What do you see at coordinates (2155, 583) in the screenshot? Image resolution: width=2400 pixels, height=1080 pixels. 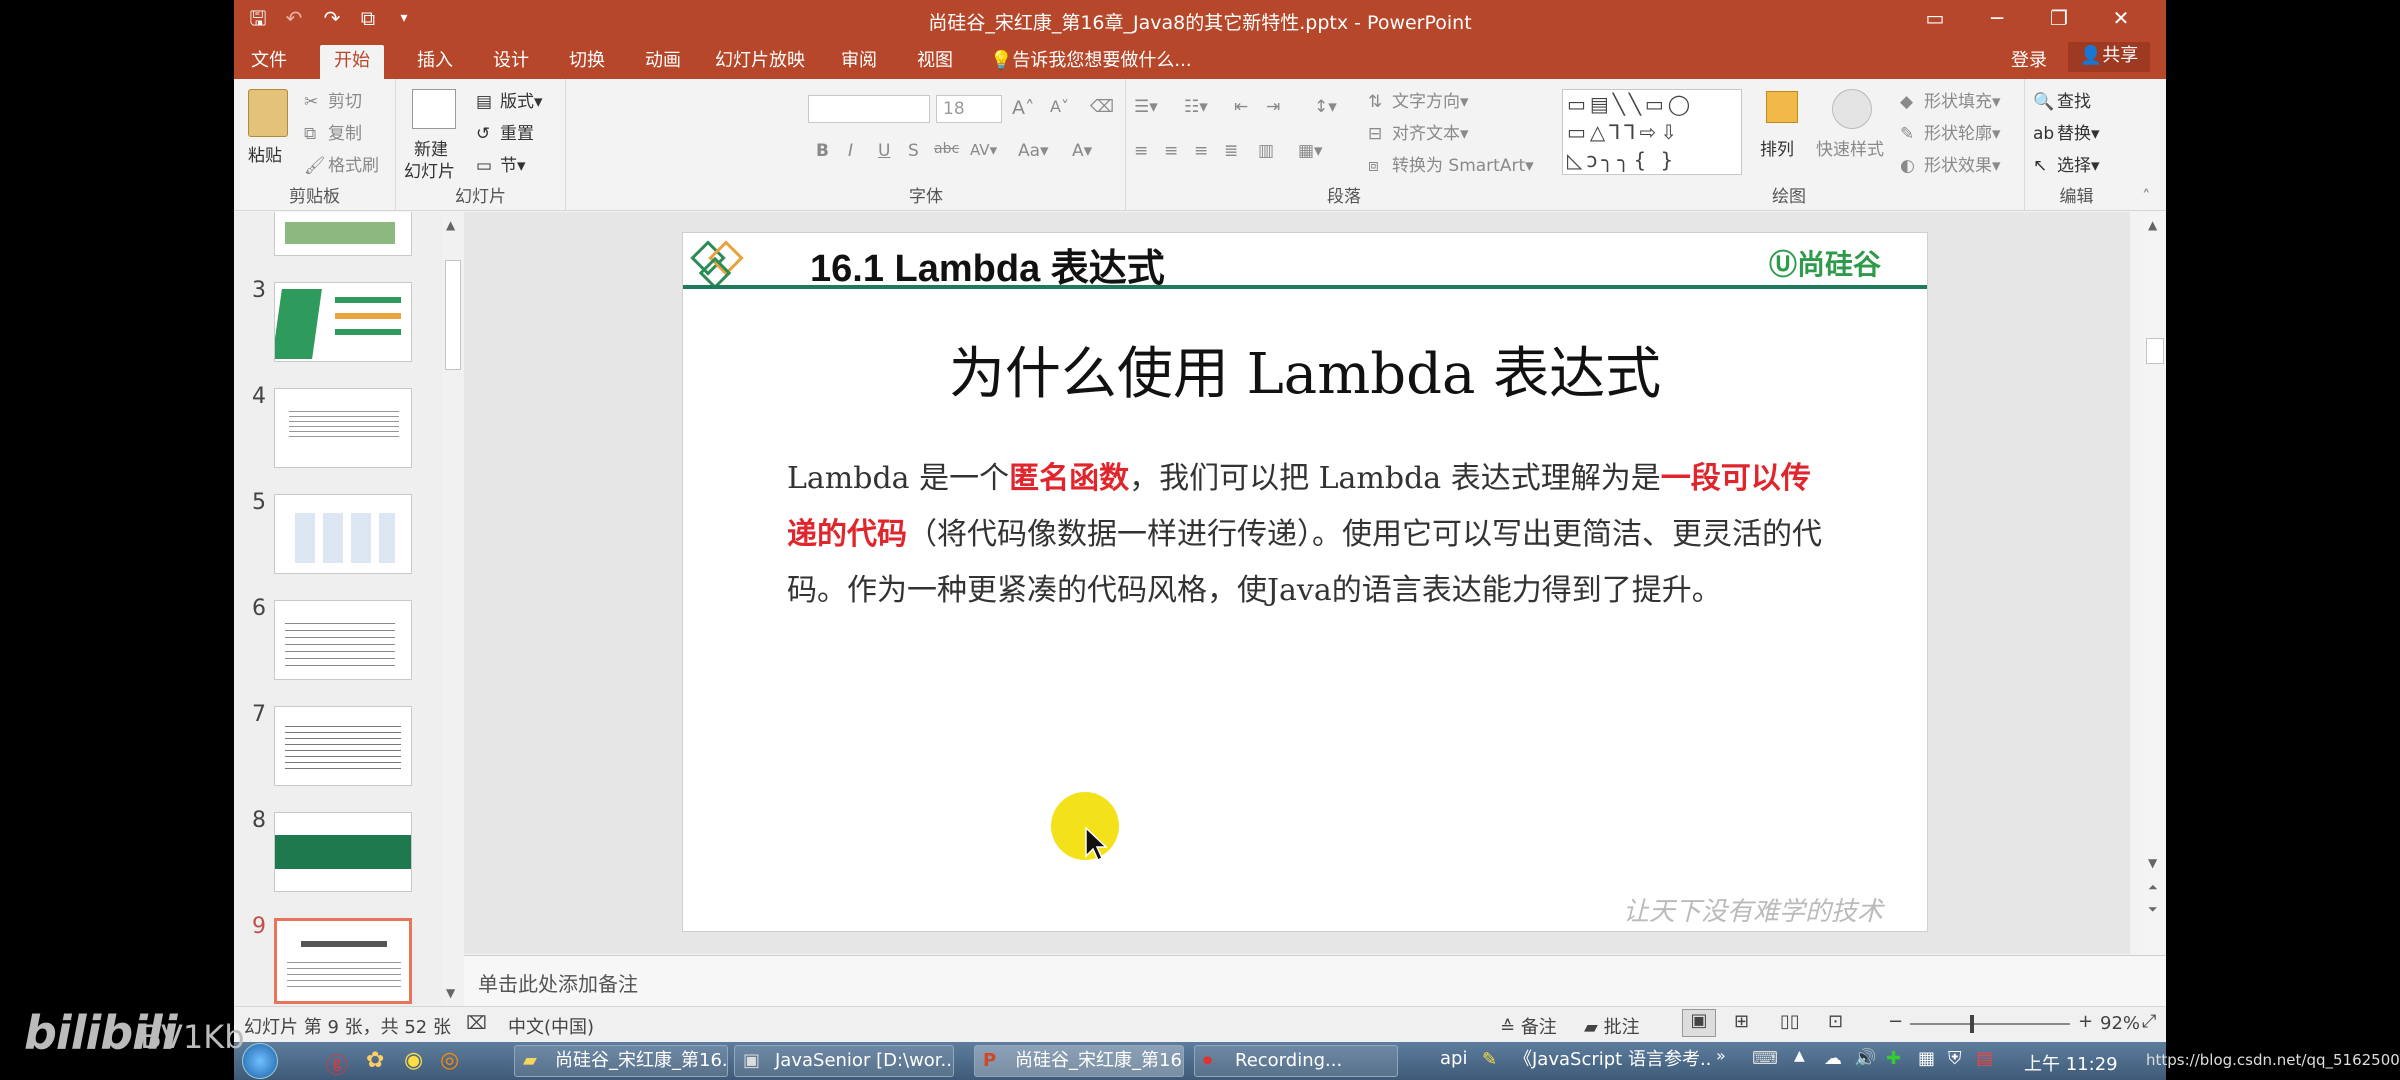 I see `slide-scrollbar: ▲ ▼ ⏶ ⏷` at bounding box center [2155, 583].